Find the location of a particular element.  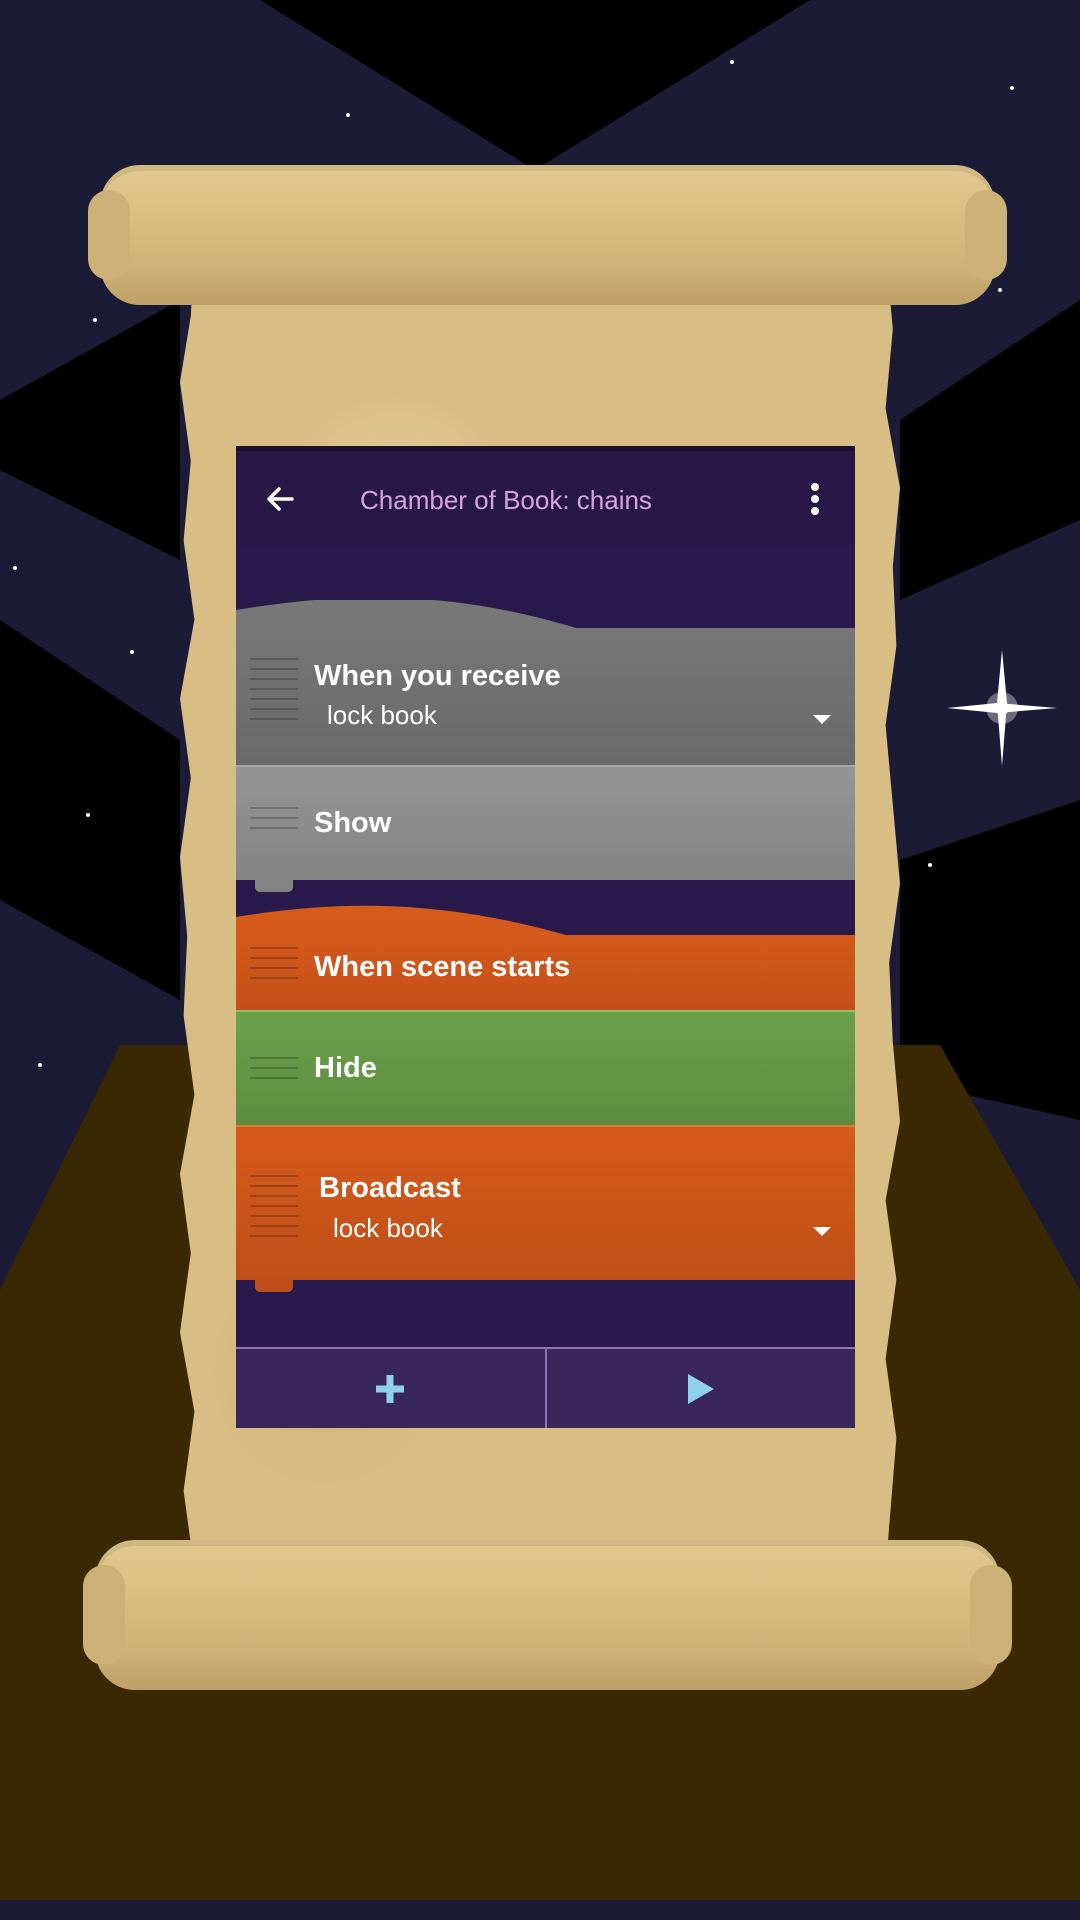

brick-when-you-receive: When you receive lock book is located at coordinates (545, 688).